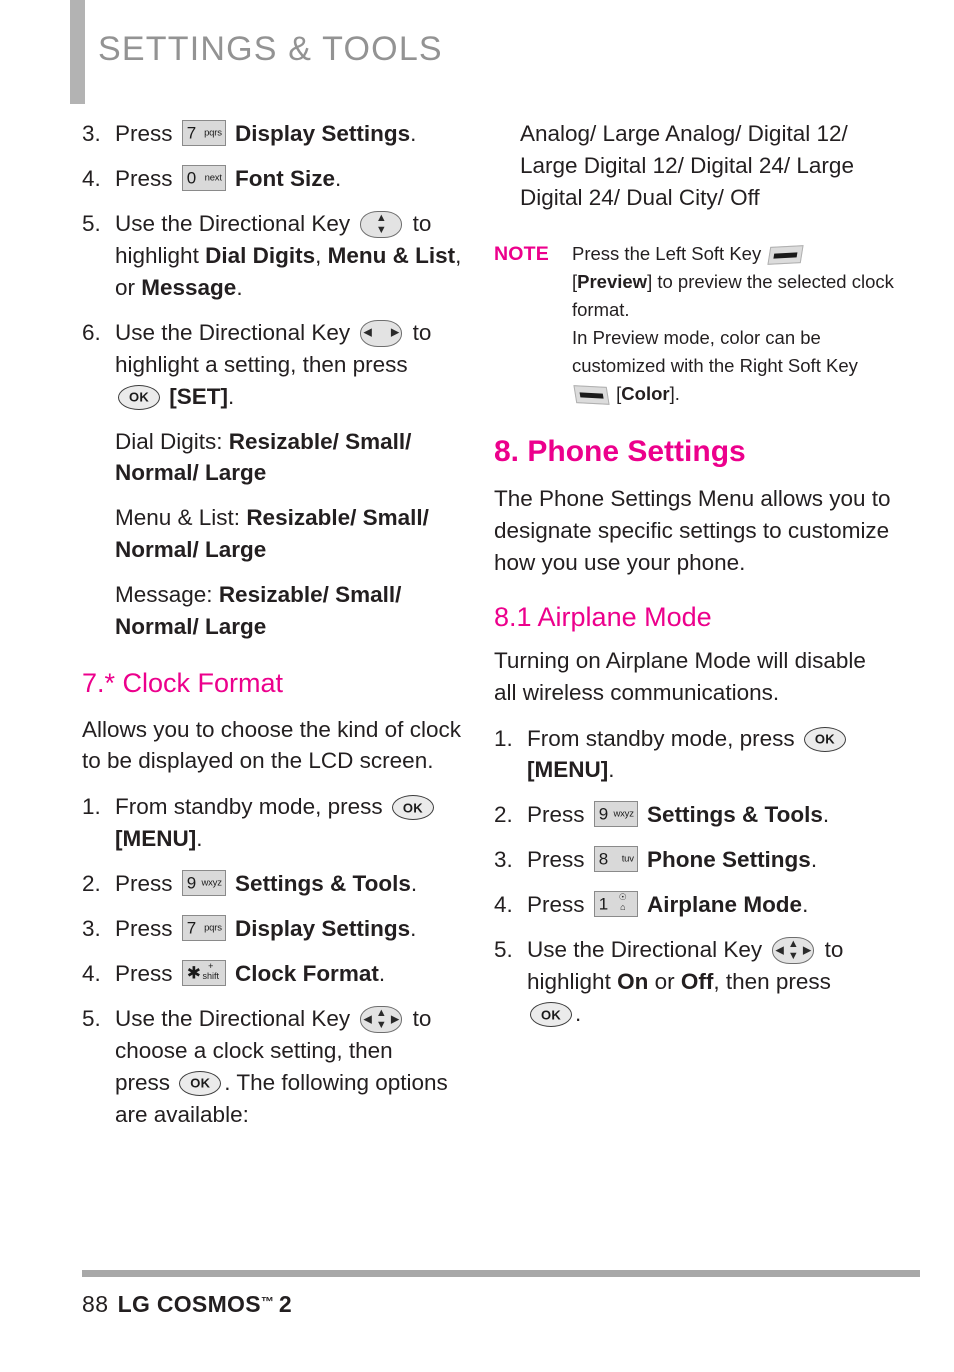  I want to click on softkey-label-color: Color, so click(645, 394).